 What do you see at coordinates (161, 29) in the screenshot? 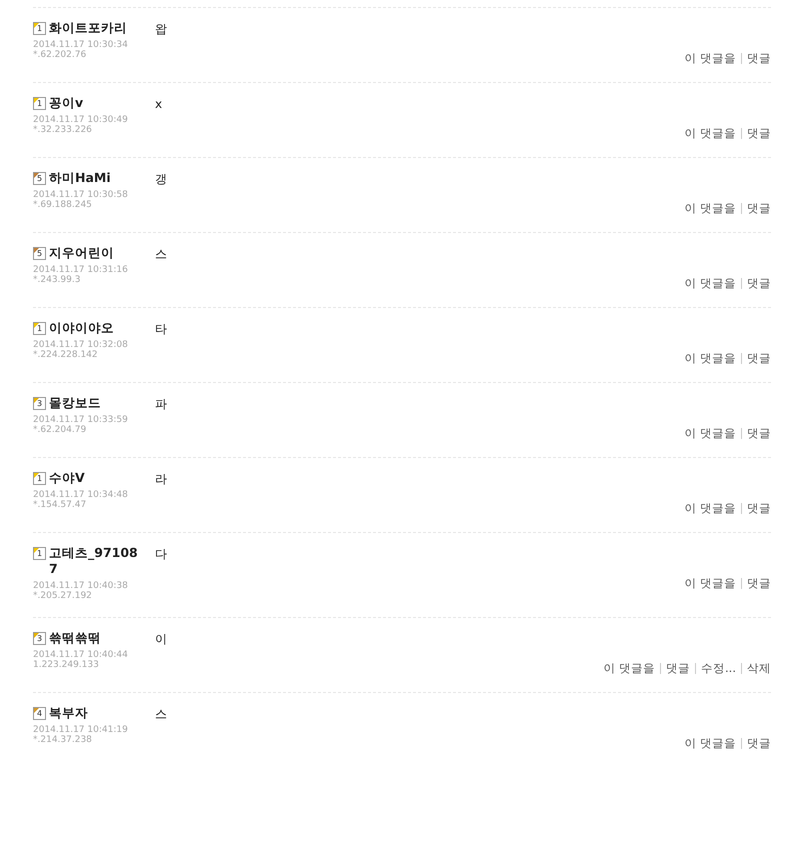
I see `comment-text: 왑` at bounding box center [161, 29].